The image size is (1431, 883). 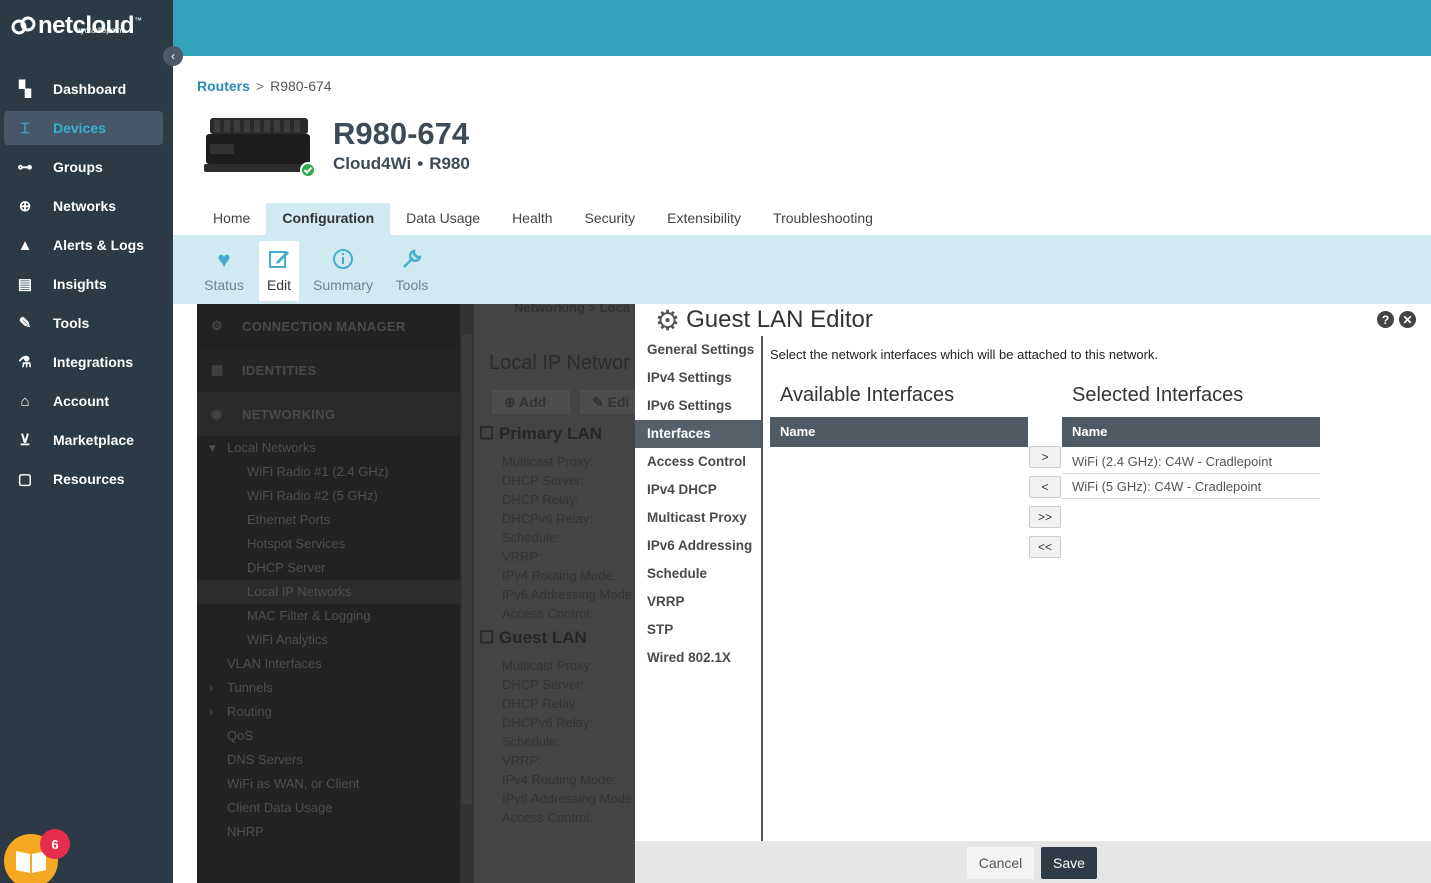 What do you see at coordinates (698, 574) in the screenshot?
I see `editor-nav-schedule: Schedule` at bounding box center [698, 574].